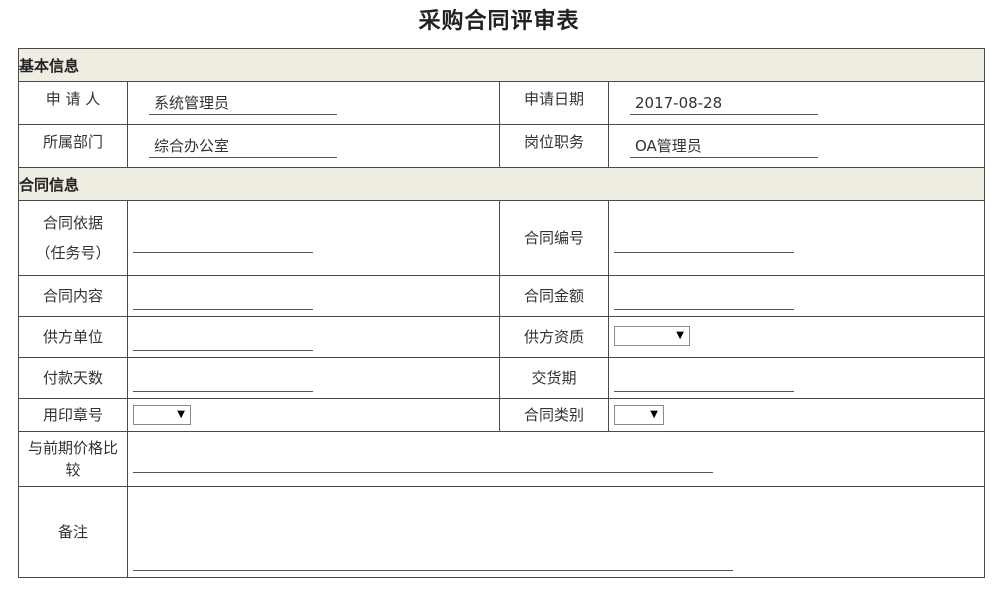  I want to click on remarks-cell, so click(556, 532).